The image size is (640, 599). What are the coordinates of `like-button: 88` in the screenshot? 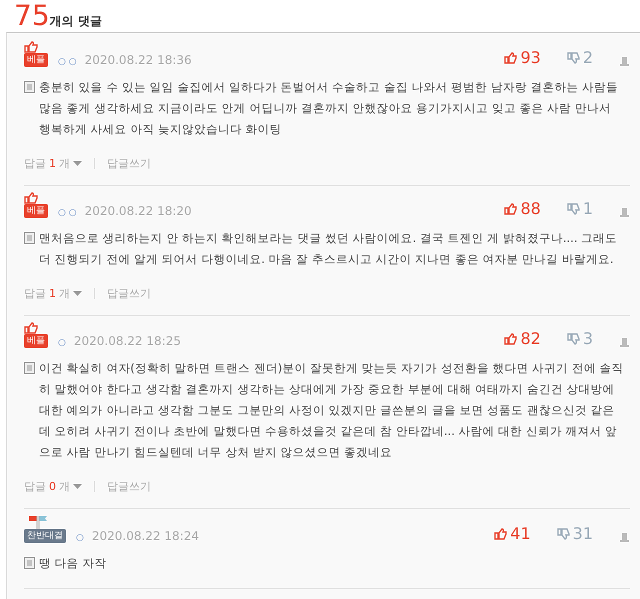 It's located at (522, 208).